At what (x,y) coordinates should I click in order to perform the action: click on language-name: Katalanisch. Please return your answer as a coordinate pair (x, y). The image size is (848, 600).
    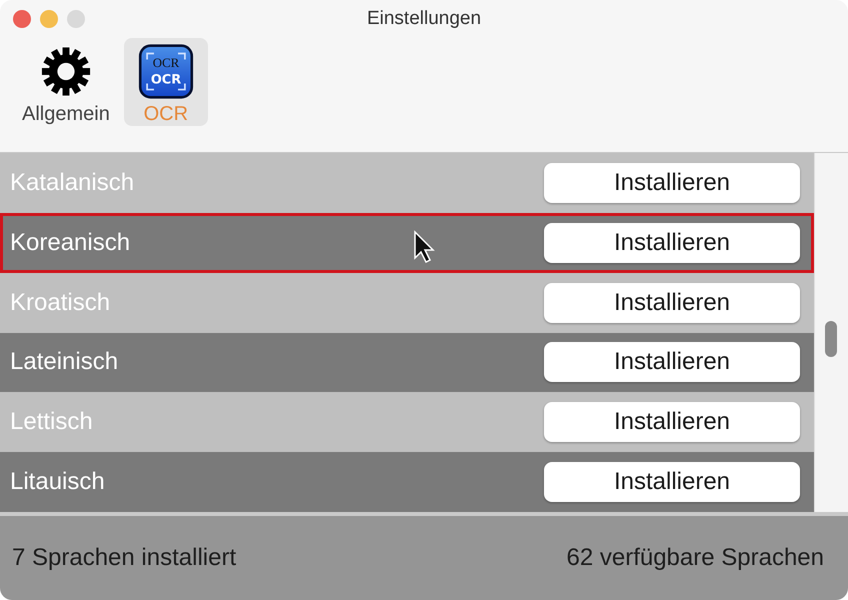
    Looking at the image, I should click on (72, 182).